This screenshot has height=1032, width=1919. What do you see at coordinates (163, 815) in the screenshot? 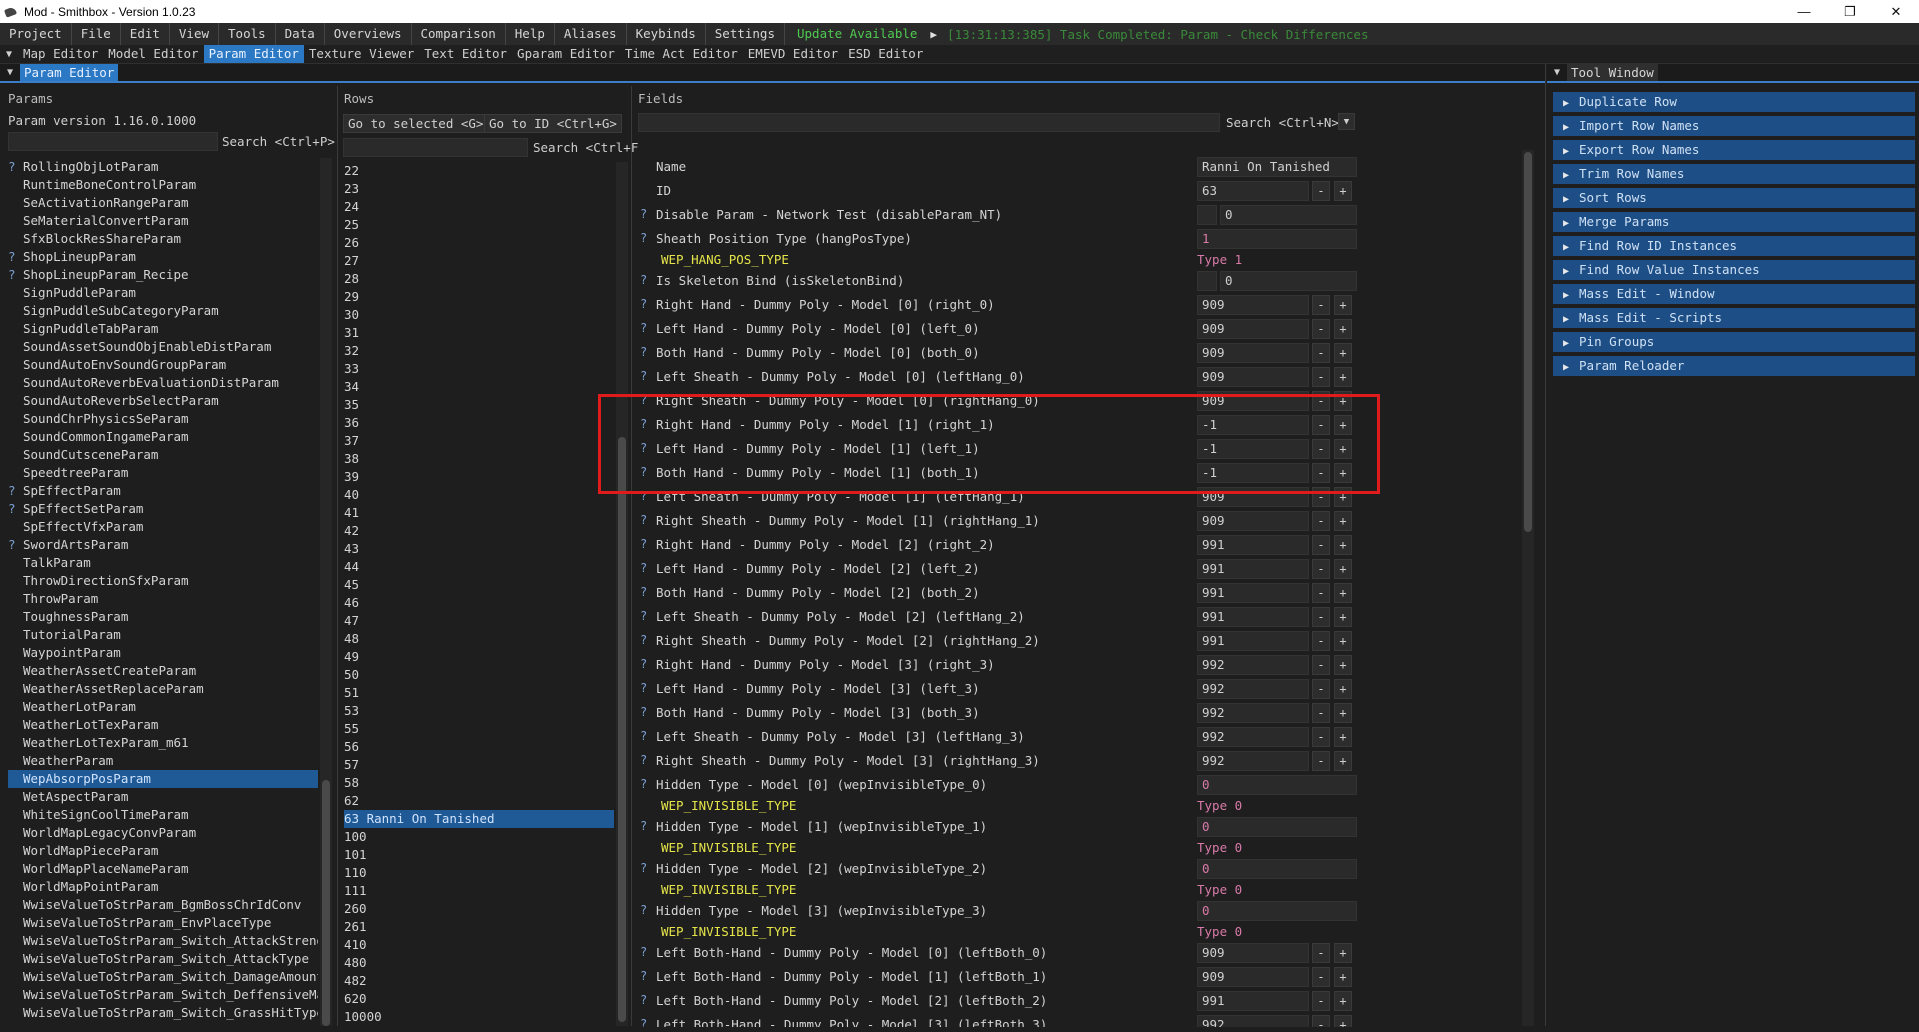
I see `param-item-whitesigncooltimeparam: WhiteSignCoolTimeParam` at bounding box center [163, 815].